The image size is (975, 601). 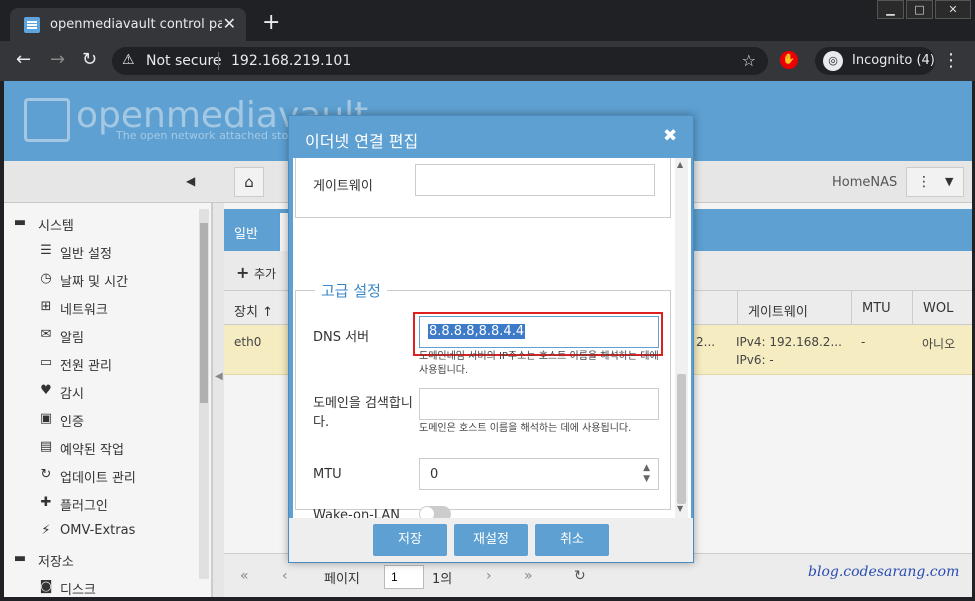 I want to click on mtu-stepper: 0 ▲ ▼, so click(x=539, y=474).